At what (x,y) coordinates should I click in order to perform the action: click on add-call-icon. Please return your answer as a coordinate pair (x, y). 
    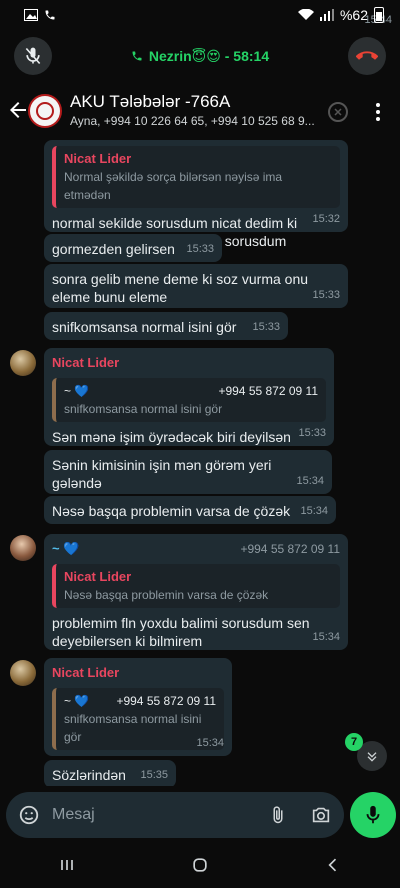
    Looking at the image, I should click on (338, 112).